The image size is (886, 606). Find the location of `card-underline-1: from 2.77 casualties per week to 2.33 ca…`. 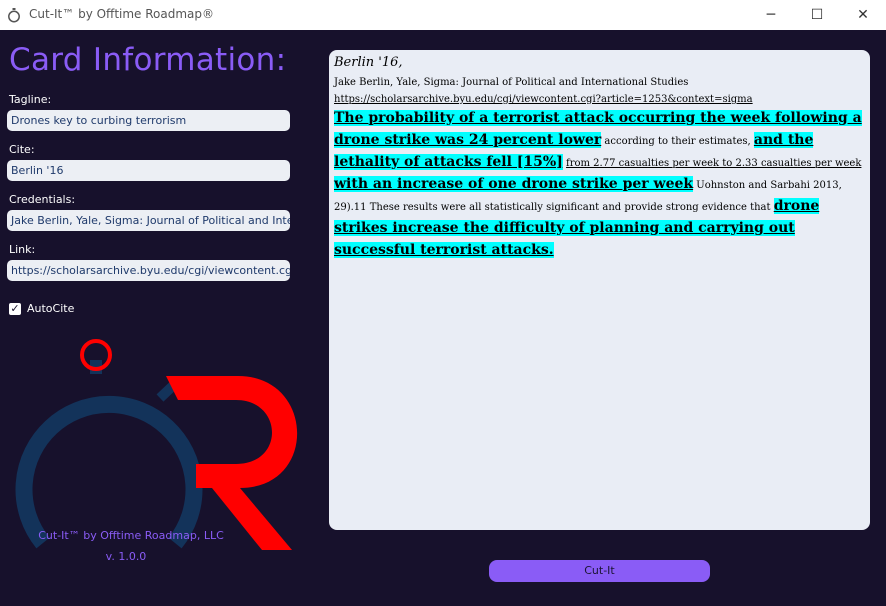

card-underline-1: from 2.77 casualties per week to 2.33 ca… is located at coordinates (714, 163).